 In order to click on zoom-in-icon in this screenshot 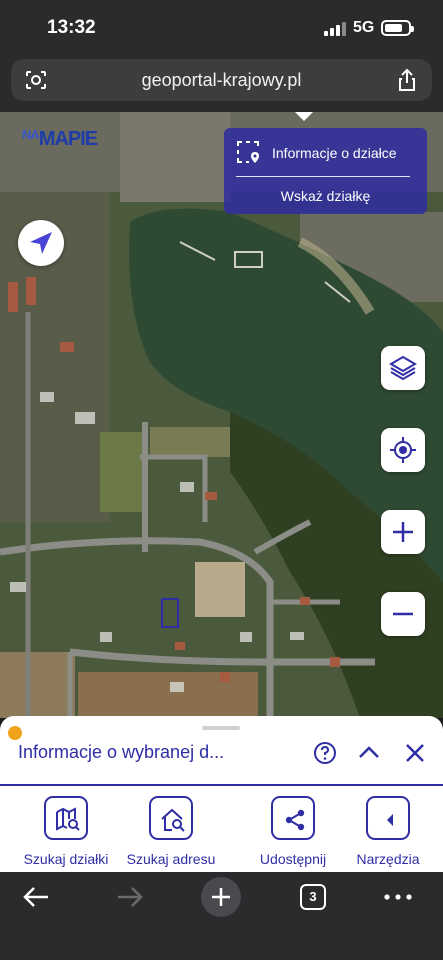, I will do `click(403, 532)`.